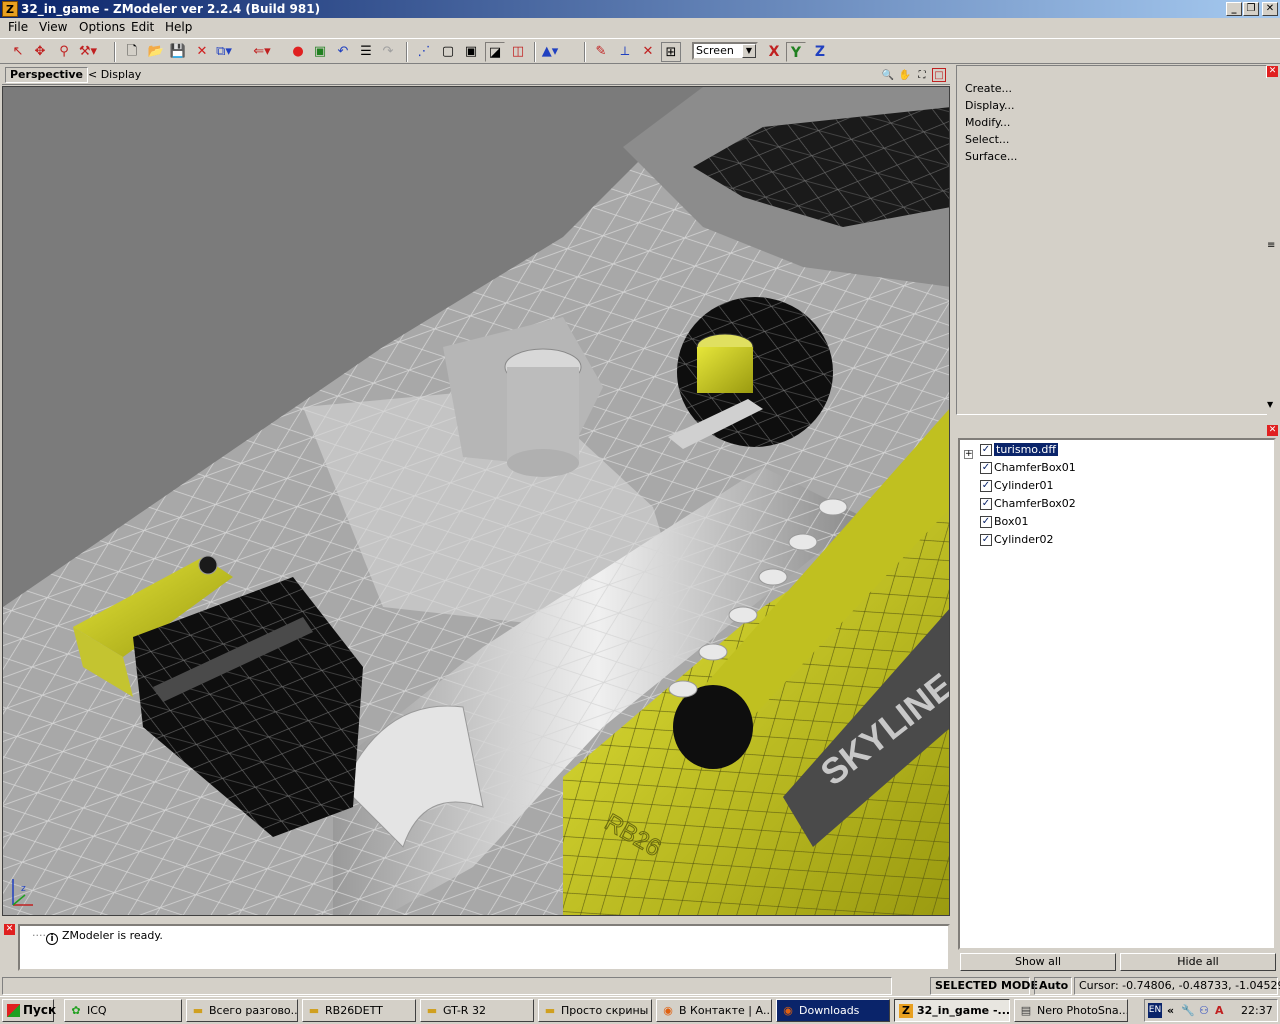  What do you see at coordinates (448, 52) in the screenshot?
I see `box-wire-icon: ▢` at bounding box center [448, 52].